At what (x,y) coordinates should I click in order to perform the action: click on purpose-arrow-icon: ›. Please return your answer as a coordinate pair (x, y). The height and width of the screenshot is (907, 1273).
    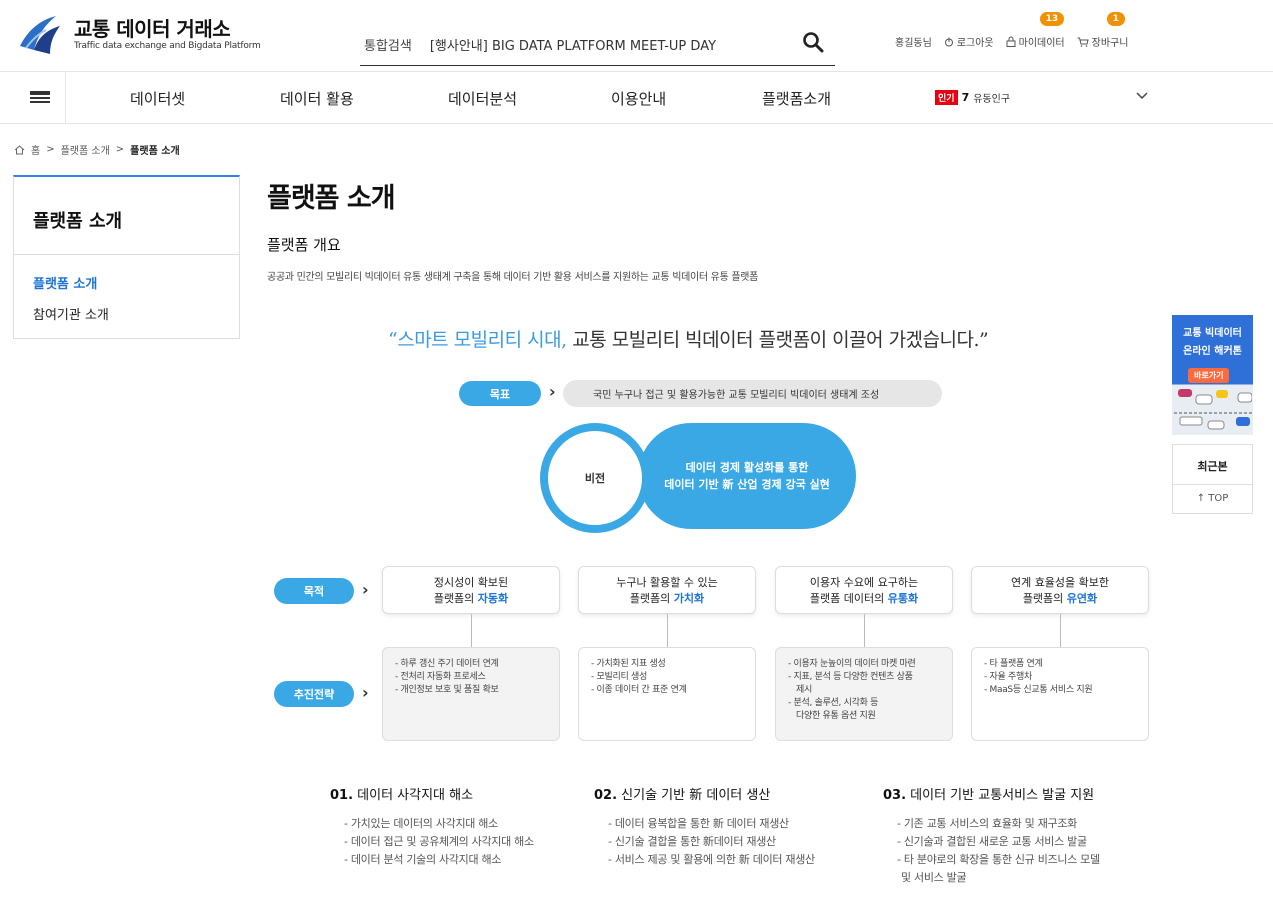
    Looking at the image, I should click on (365, 589).